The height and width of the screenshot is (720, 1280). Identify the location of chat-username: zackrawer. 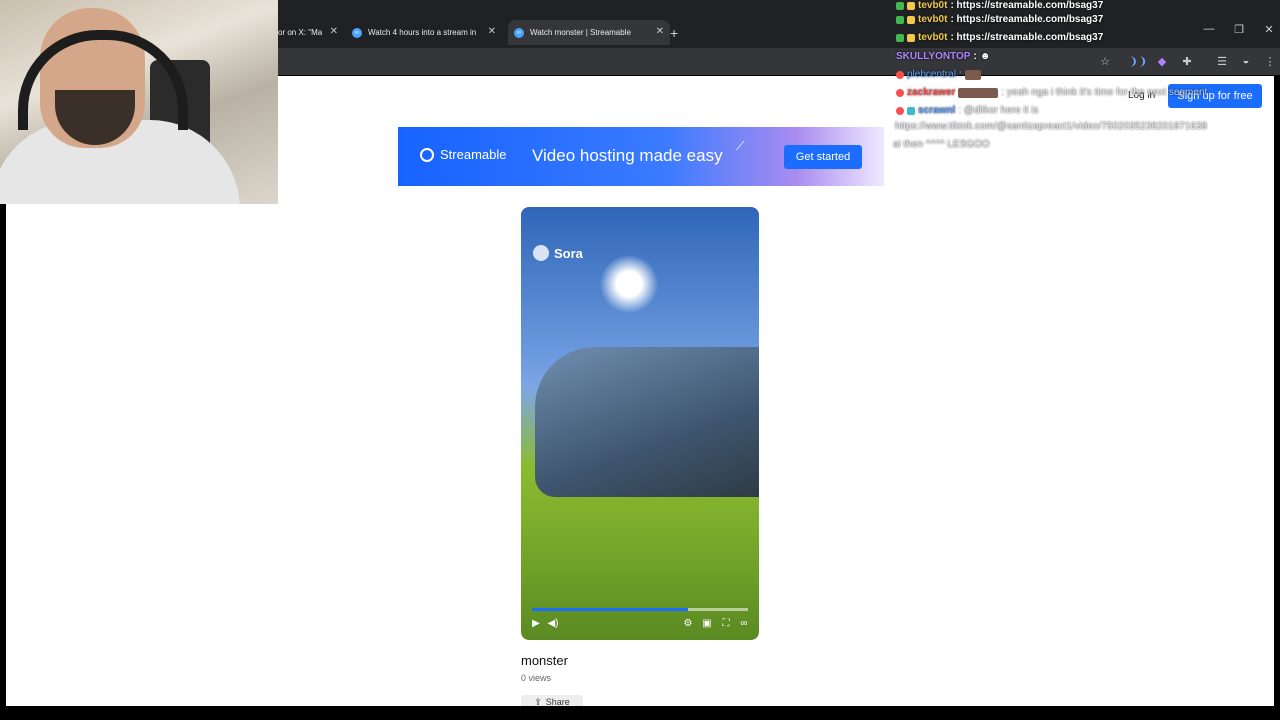
(931, 92).